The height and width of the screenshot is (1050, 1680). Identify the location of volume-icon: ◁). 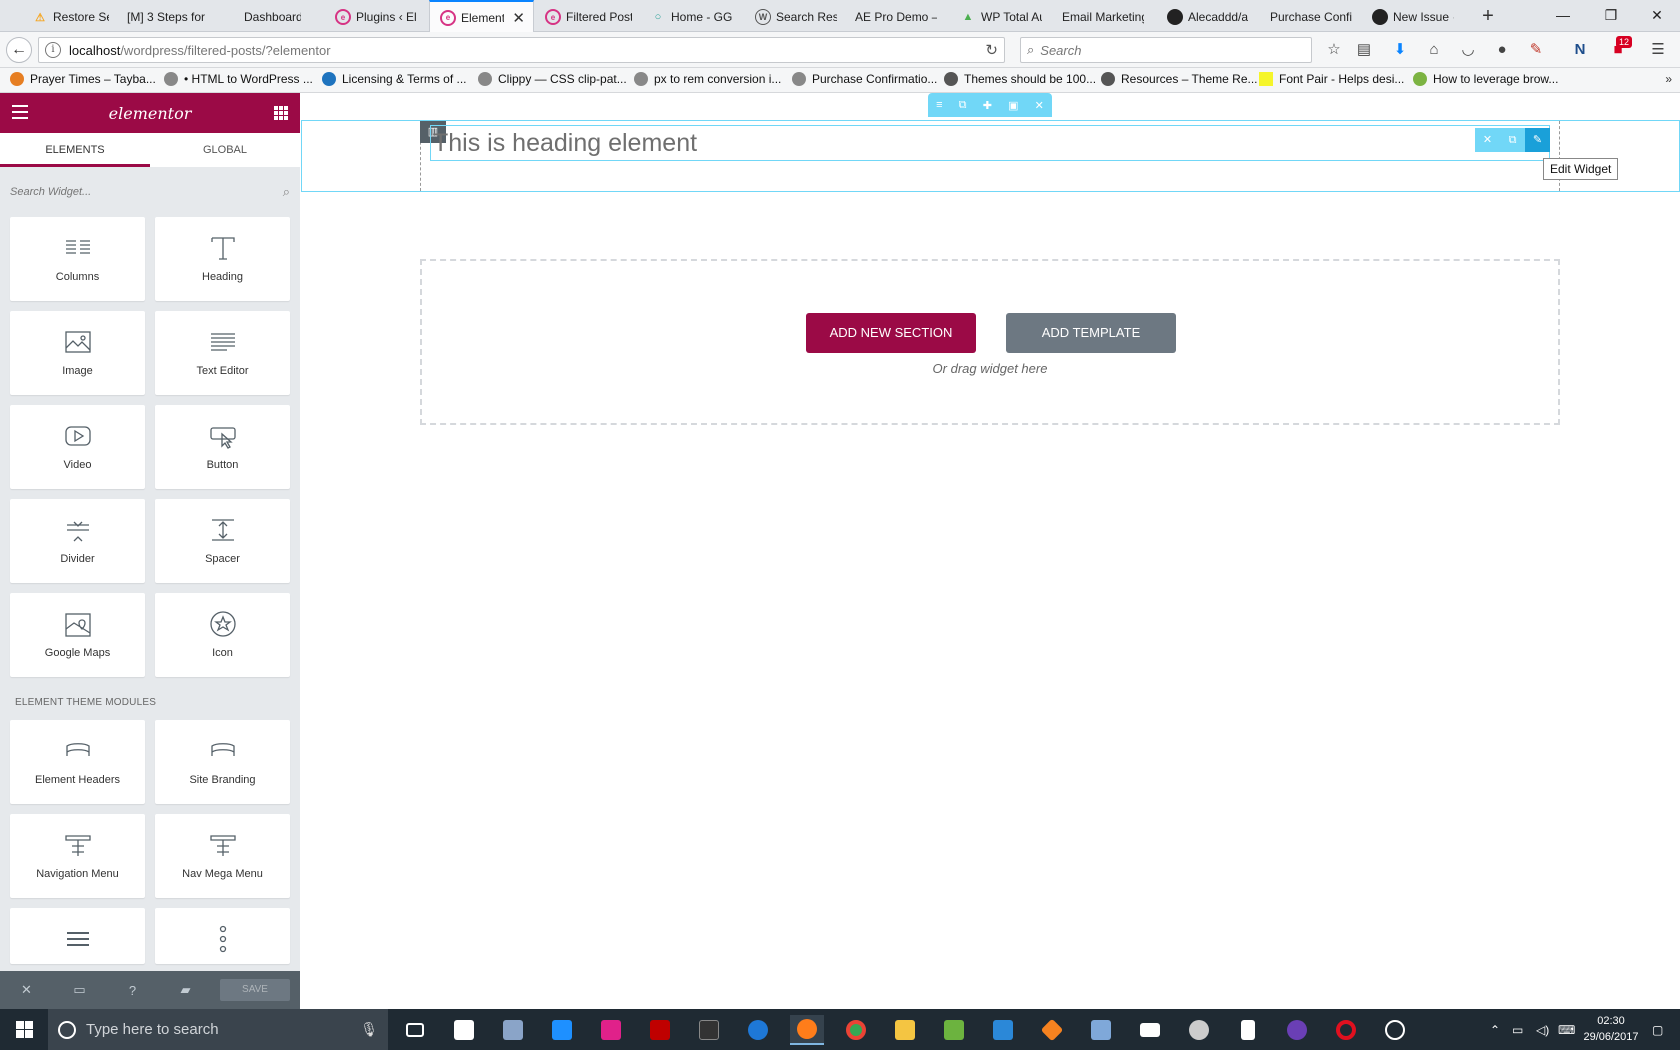
(1542, 1029).